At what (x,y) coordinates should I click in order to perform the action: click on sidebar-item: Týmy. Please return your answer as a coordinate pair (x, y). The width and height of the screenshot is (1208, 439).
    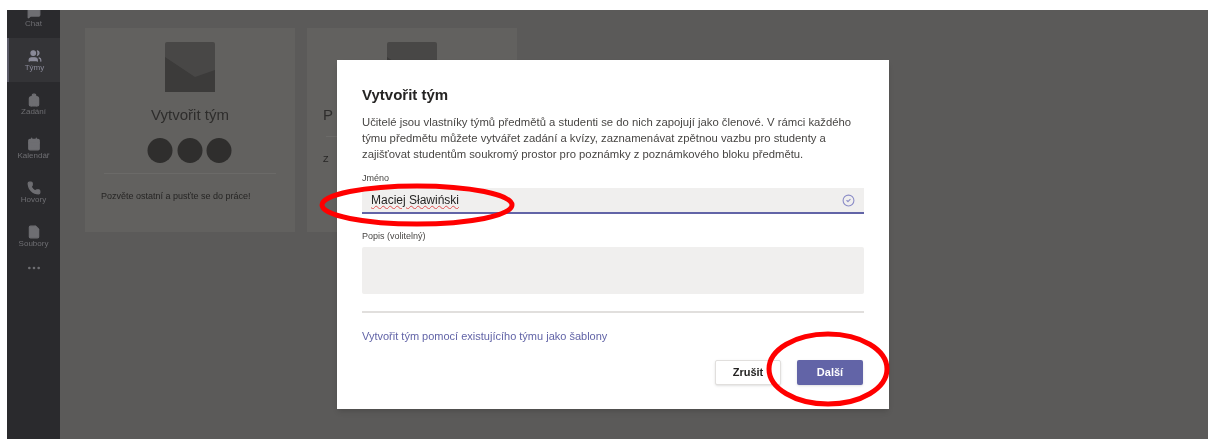
    Looking at the image, I should click on (33, 60).